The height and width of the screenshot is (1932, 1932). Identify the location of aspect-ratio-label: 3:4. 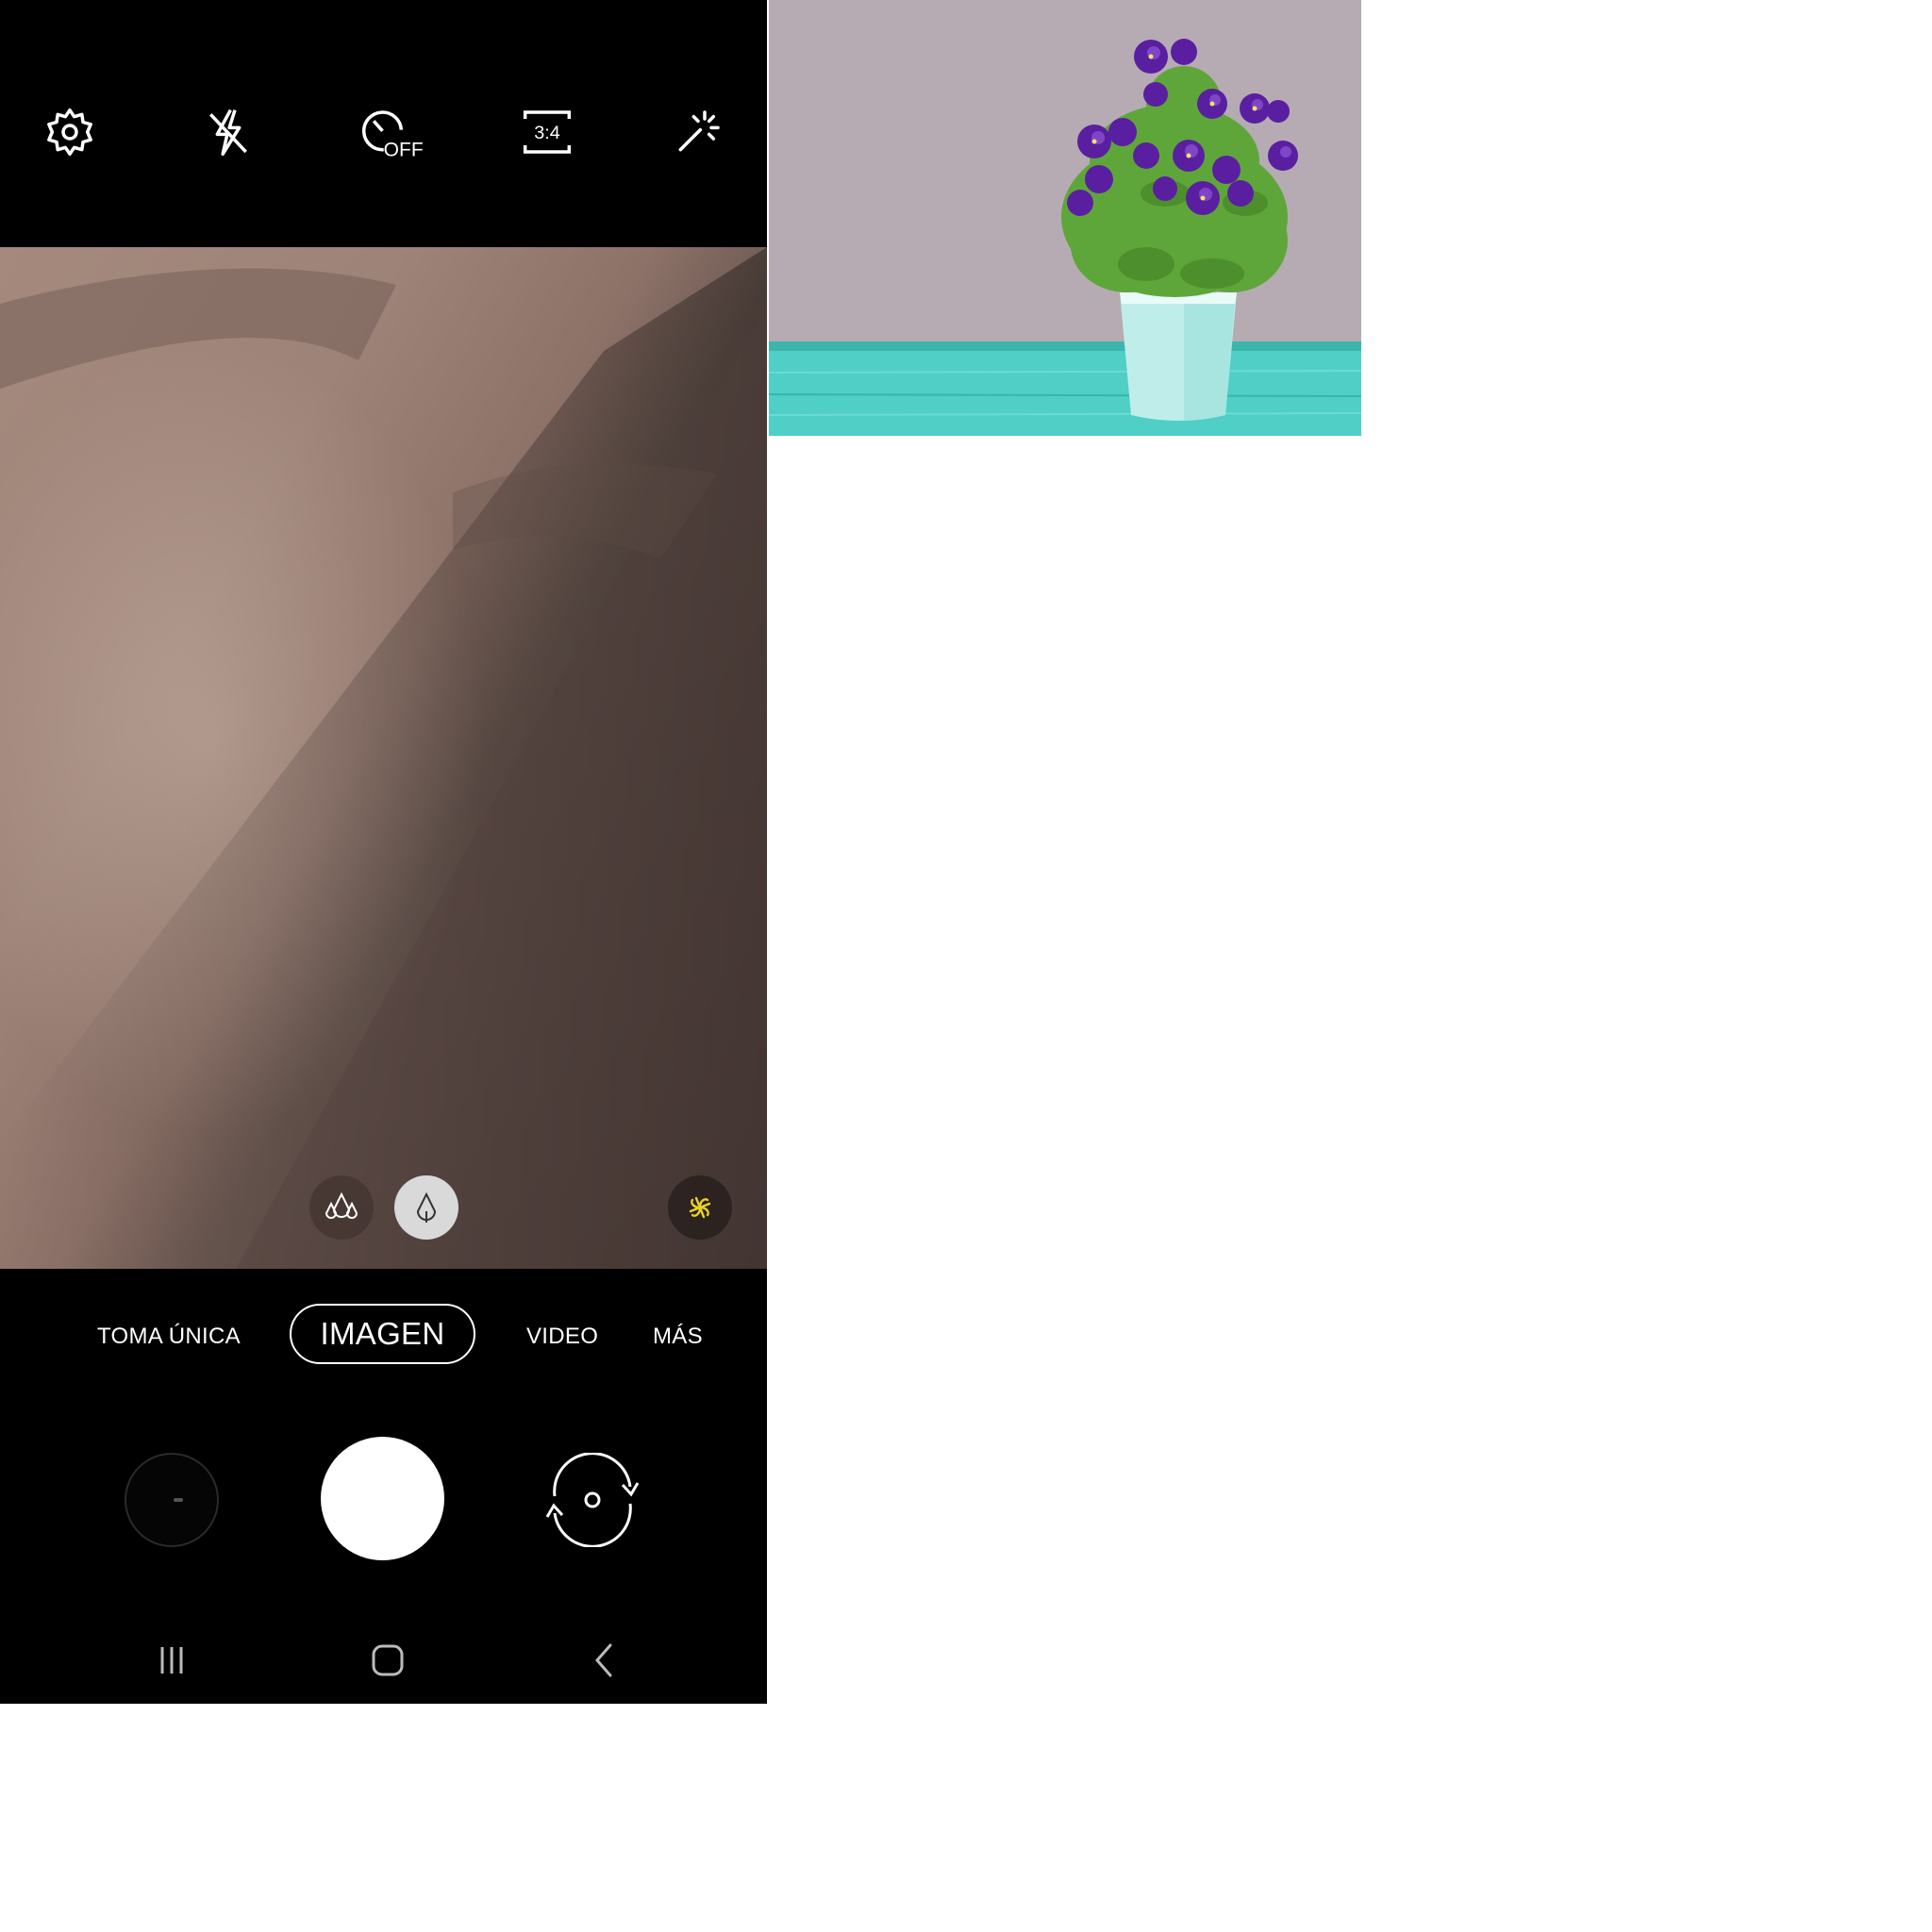
(547, 133).